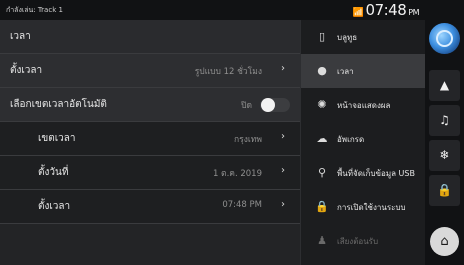 This screenshot has height=265, width=464. I want to click on menu-item-bluetooth: ▯ บลูทูธ, so click(363, 37).